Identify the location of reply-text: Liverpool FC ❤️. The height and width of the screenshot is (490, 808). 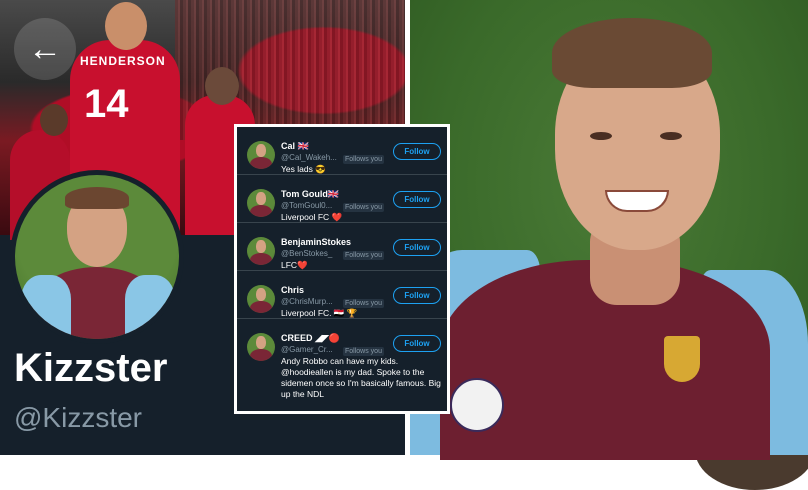
(312, 217).